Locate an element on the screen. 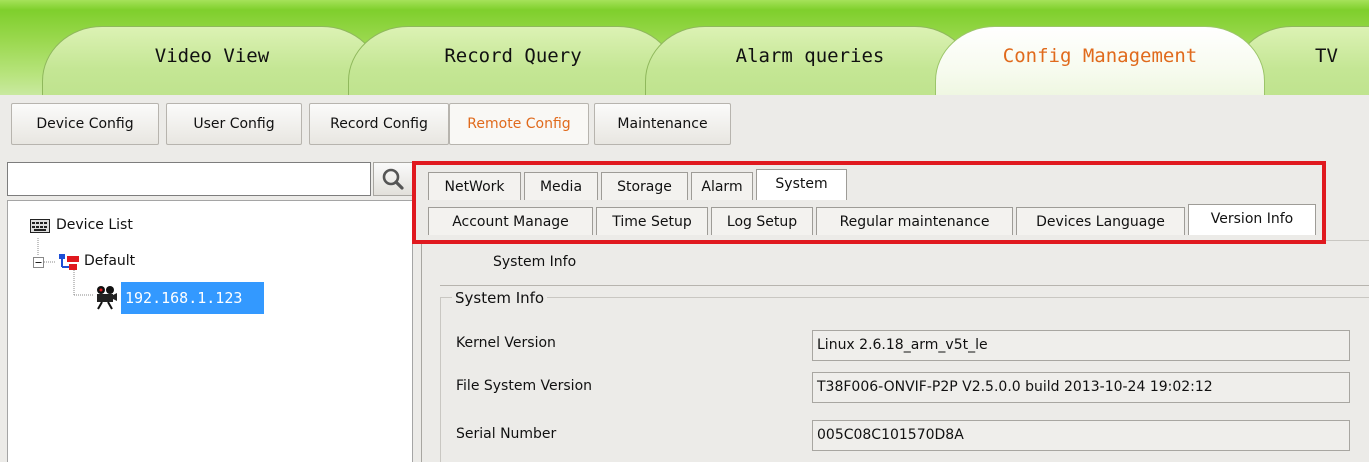 This screenshot has width=1369, height=462. tab-record-query: Record Query is located at coordinates (513, 60).